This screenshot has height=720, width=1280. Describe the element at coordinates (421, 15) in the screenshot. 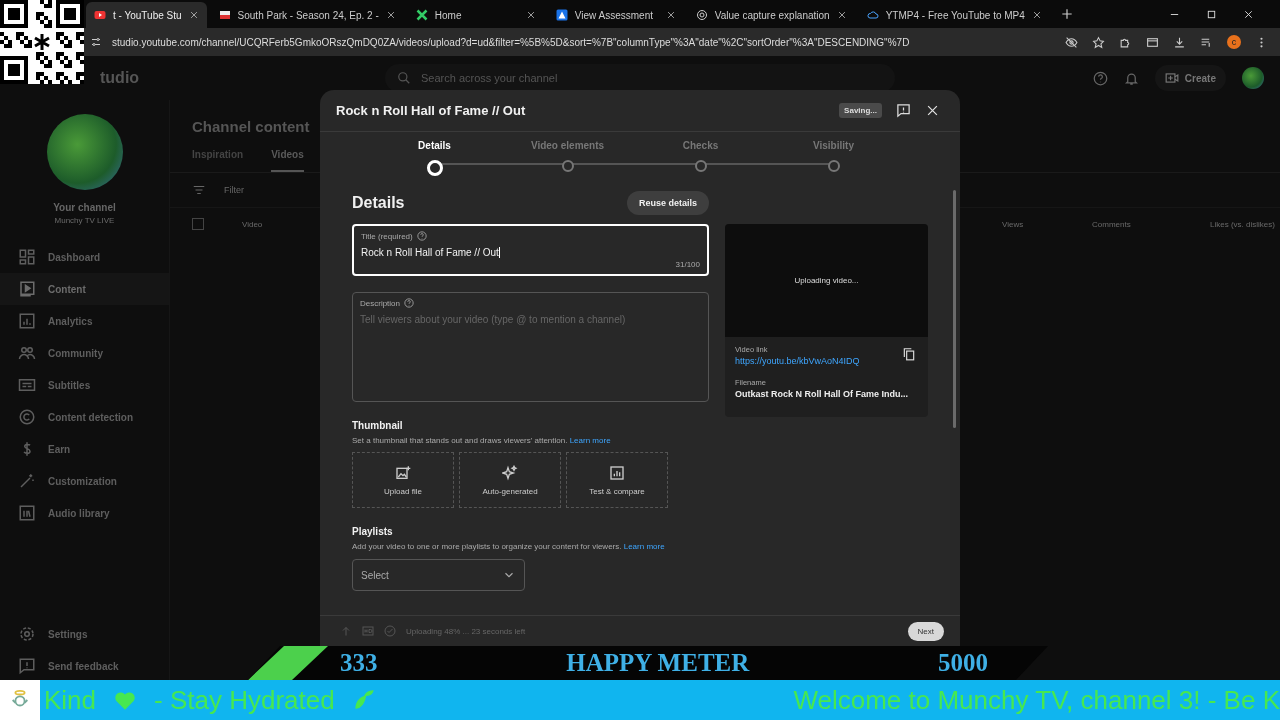

I see `cross-icon` at that location.